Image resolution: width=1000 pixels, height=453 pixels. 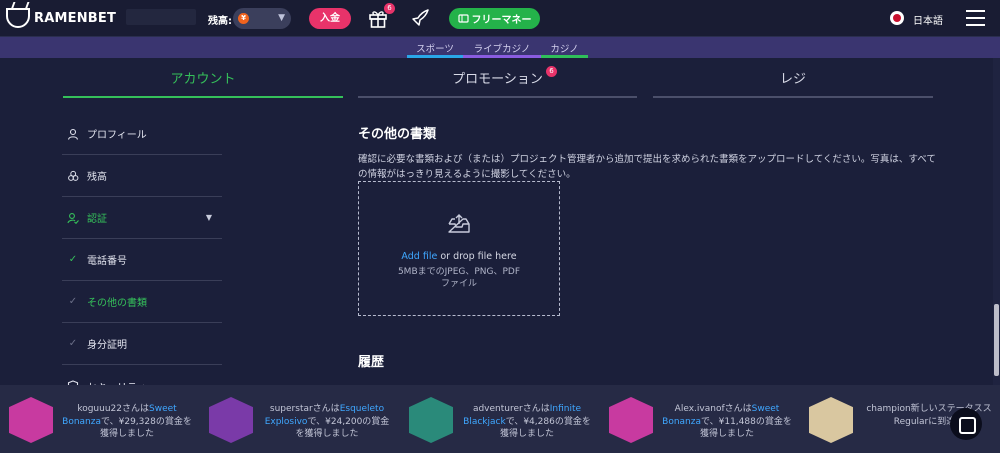 I want to click on upload-tray-icon, so click(x=459, y=223).